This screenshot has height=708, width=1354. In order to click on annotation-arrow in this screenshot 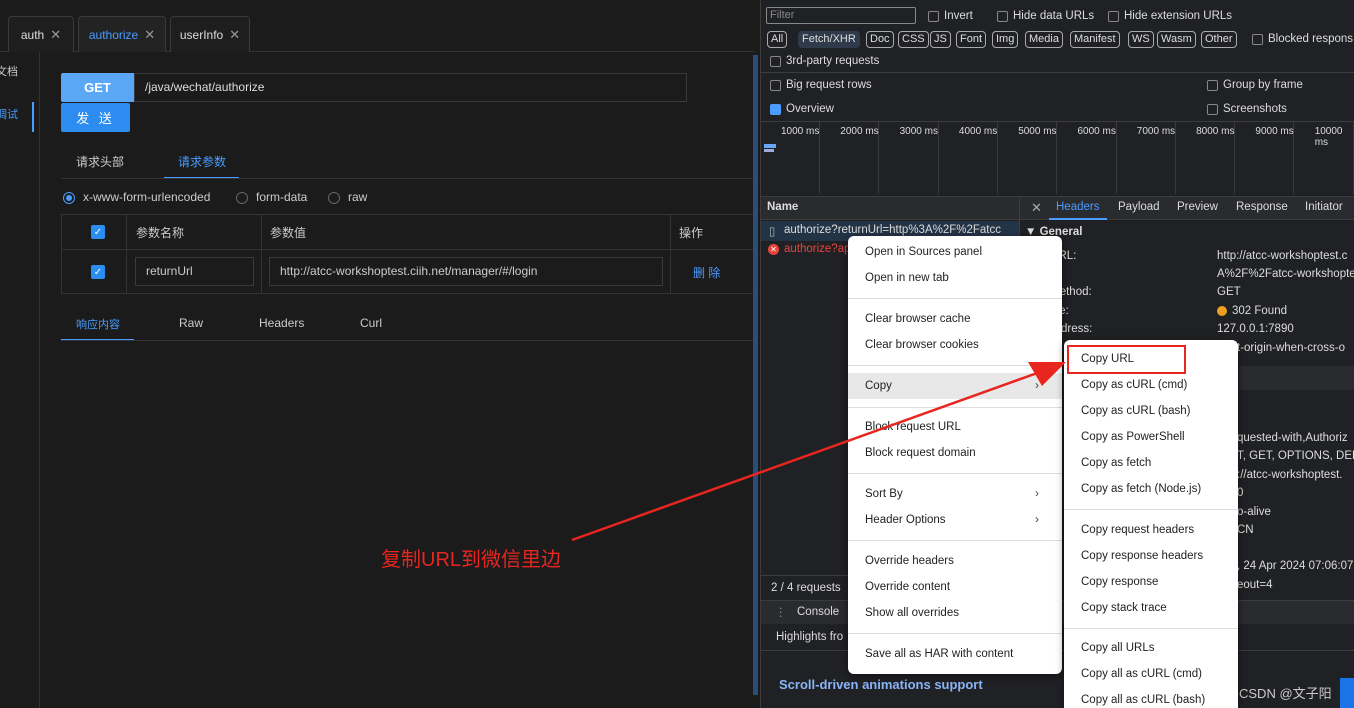, I will do `click(818, 452)`.